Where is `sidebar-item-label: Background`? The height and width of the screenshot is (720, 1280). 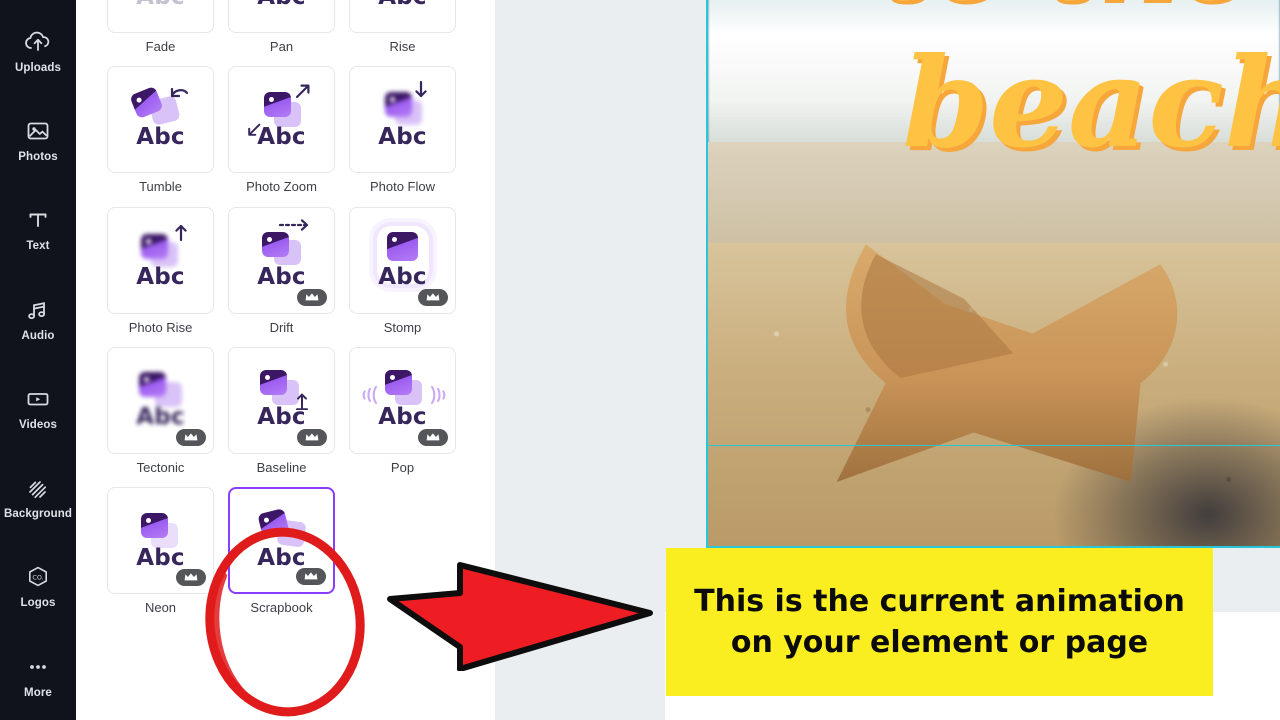
sidebar-item-label: Background is located at coordinates (38, 514).